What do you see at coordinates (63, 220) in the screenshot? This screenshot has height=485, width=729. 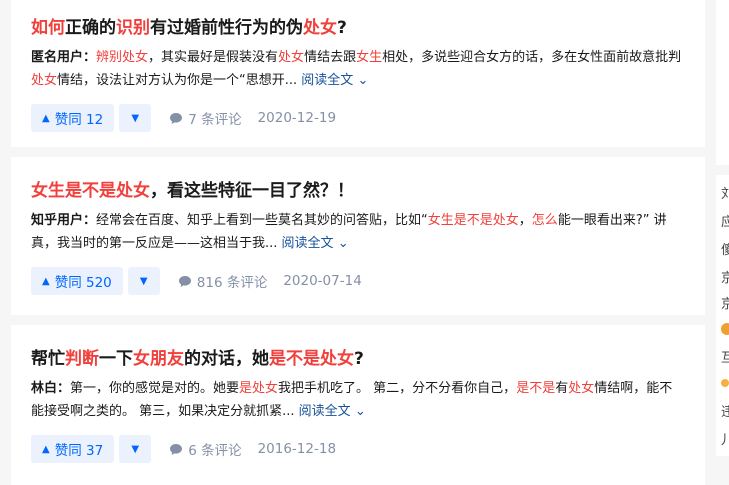 I see `author-name: 知乎用户：` at bounding box center [63, 220].